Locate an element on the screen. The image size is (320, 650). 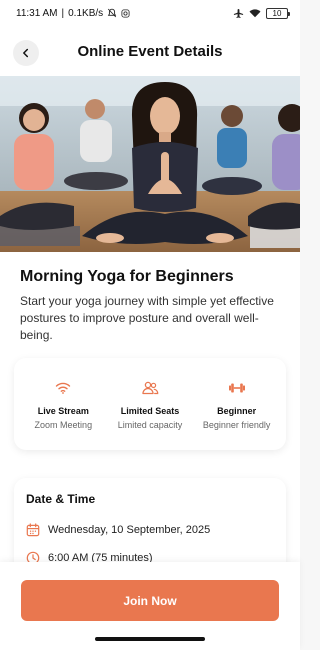
wifi-status-icon is located at coordinates (255, 13).